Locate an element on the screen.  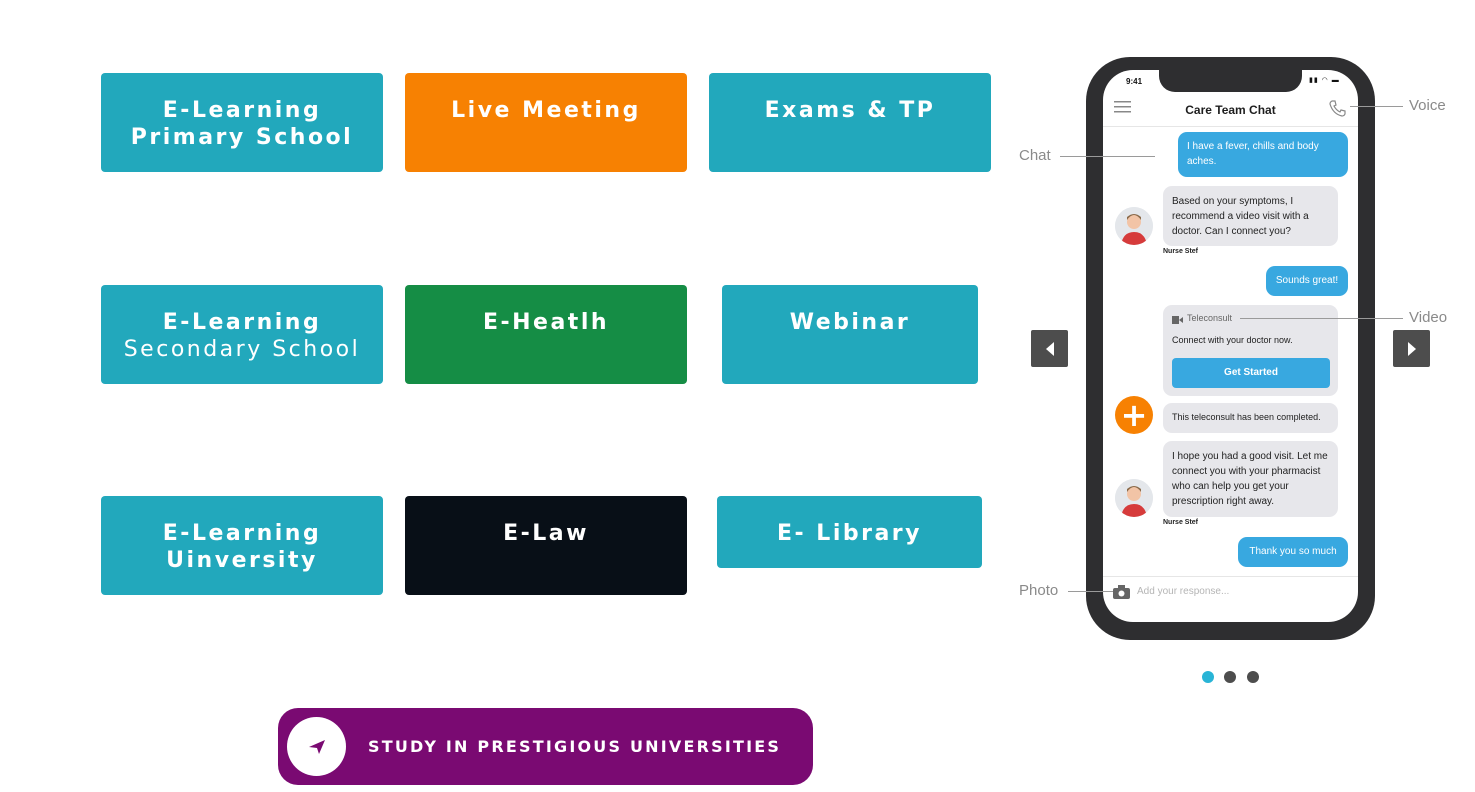
status-icons: ▮▮ ◠ ▬ is located at coordinates (1324, 80).